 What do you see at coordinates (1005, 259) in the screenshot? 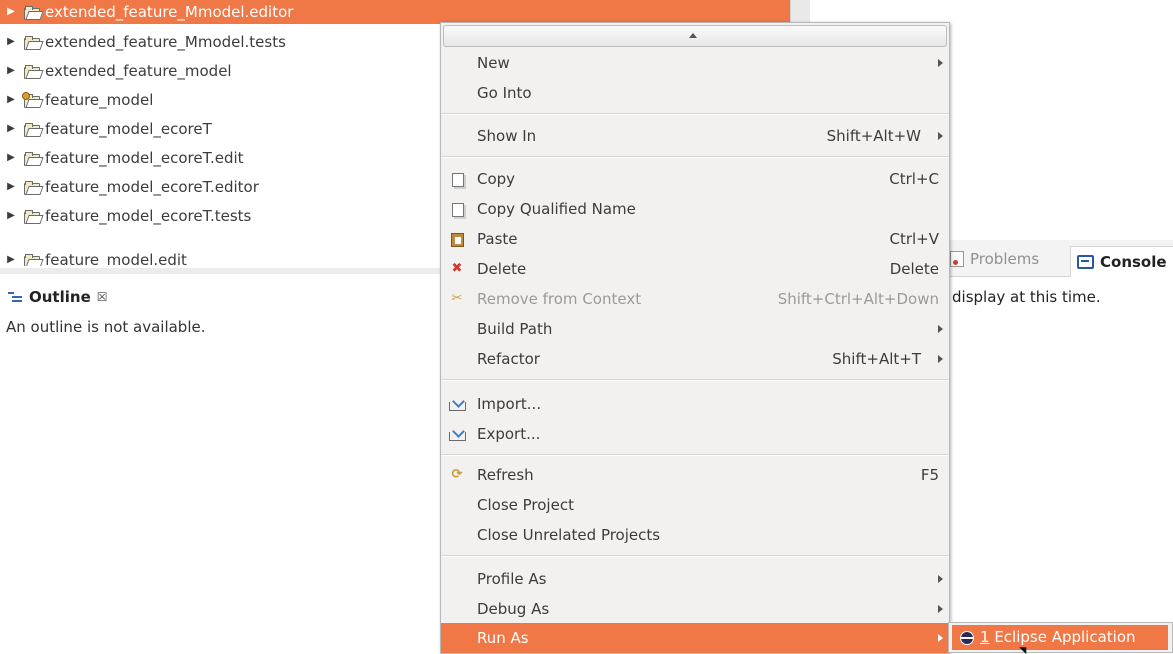
I see `tab-problems-label: Problems` at bounding box center [1005, 259].